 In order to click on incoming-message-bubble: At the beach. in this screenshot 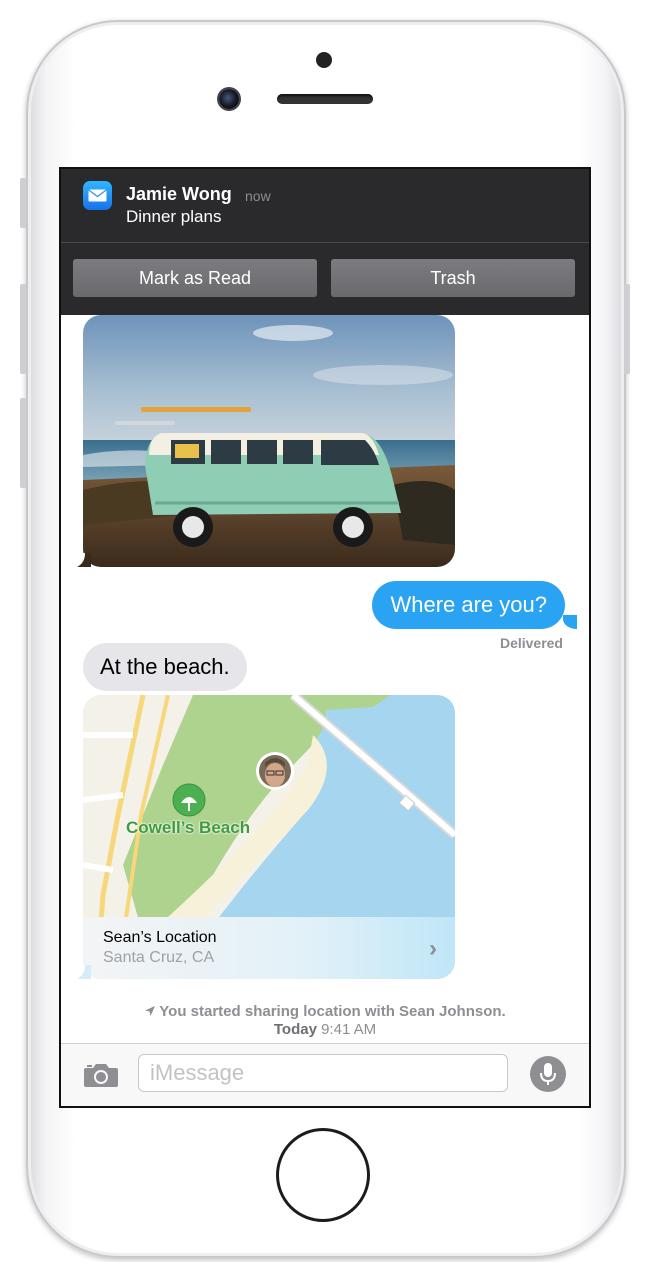, I will do `click(165, 667)`.